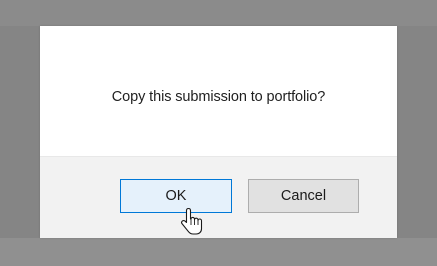 The height and width of the screenshot is (266, 437). What do you see at coordinates (218, 252) in the screenshot?
I see `modal-backdrop-bottom` at bounding box center [218, 252].